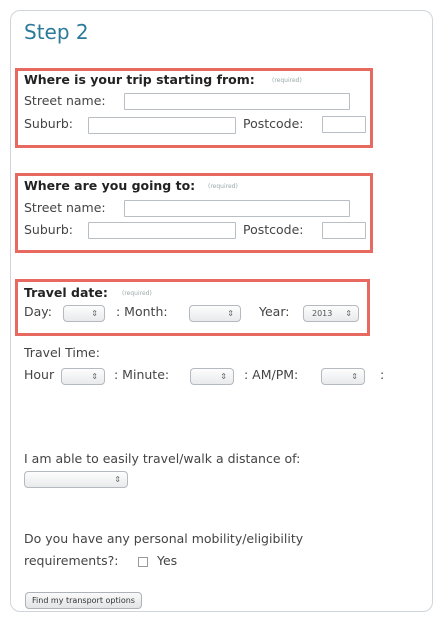  Describe the element at coordinates (162, 125) in the screenshot. I see `start-suburb-input` at that location.